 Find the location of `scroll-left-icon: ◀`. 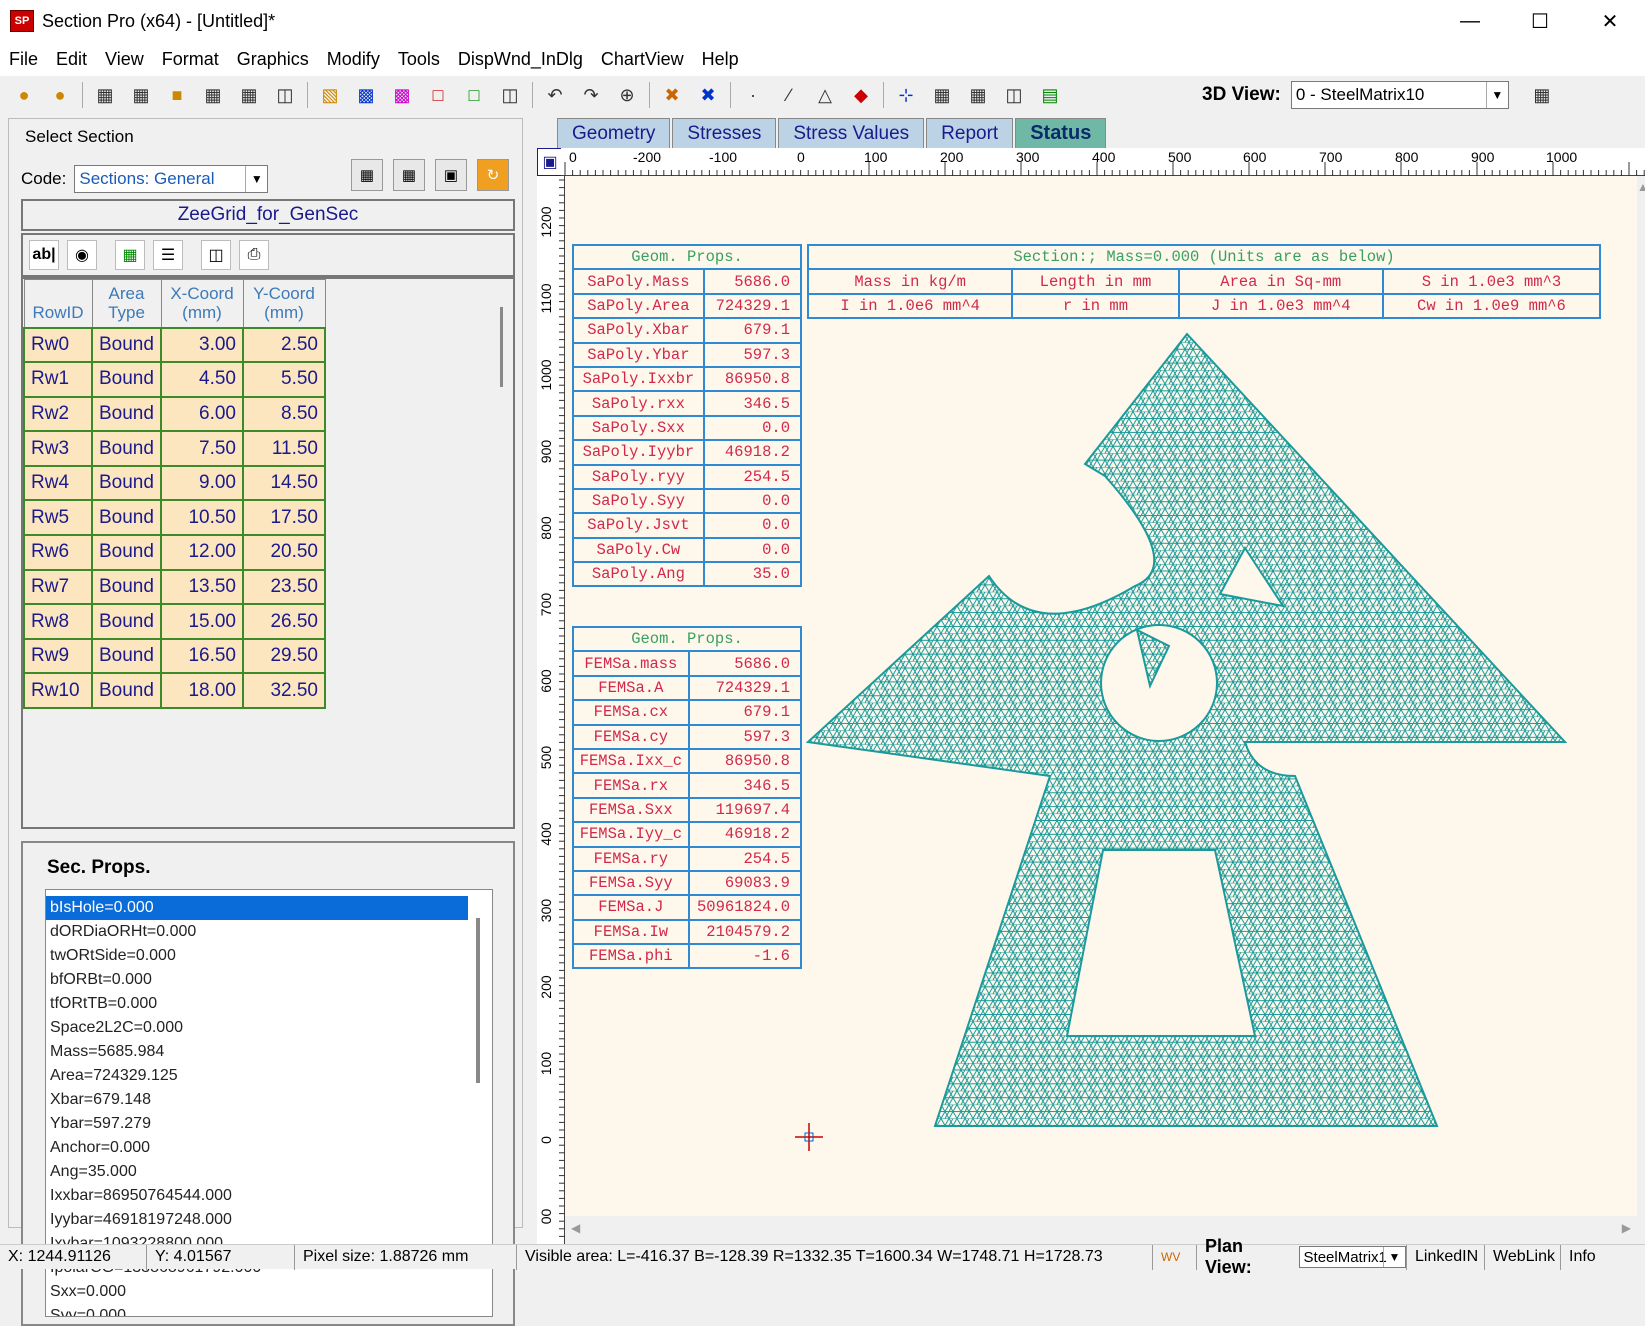

scroll-left-icon: ◀ is located at coordinates (575, 1228).